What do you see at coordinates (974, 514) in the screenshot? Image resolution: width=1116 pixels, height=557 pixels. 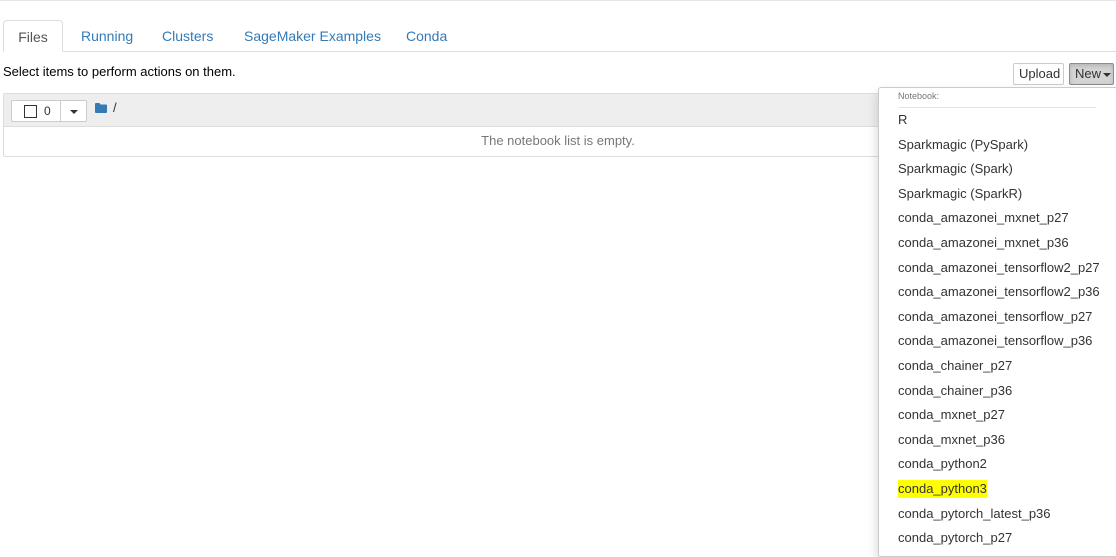 I see `menu-item-conda-pytorch-latest-p36: conda_pytorch_latest_p36` at bounding box center [974, 514].